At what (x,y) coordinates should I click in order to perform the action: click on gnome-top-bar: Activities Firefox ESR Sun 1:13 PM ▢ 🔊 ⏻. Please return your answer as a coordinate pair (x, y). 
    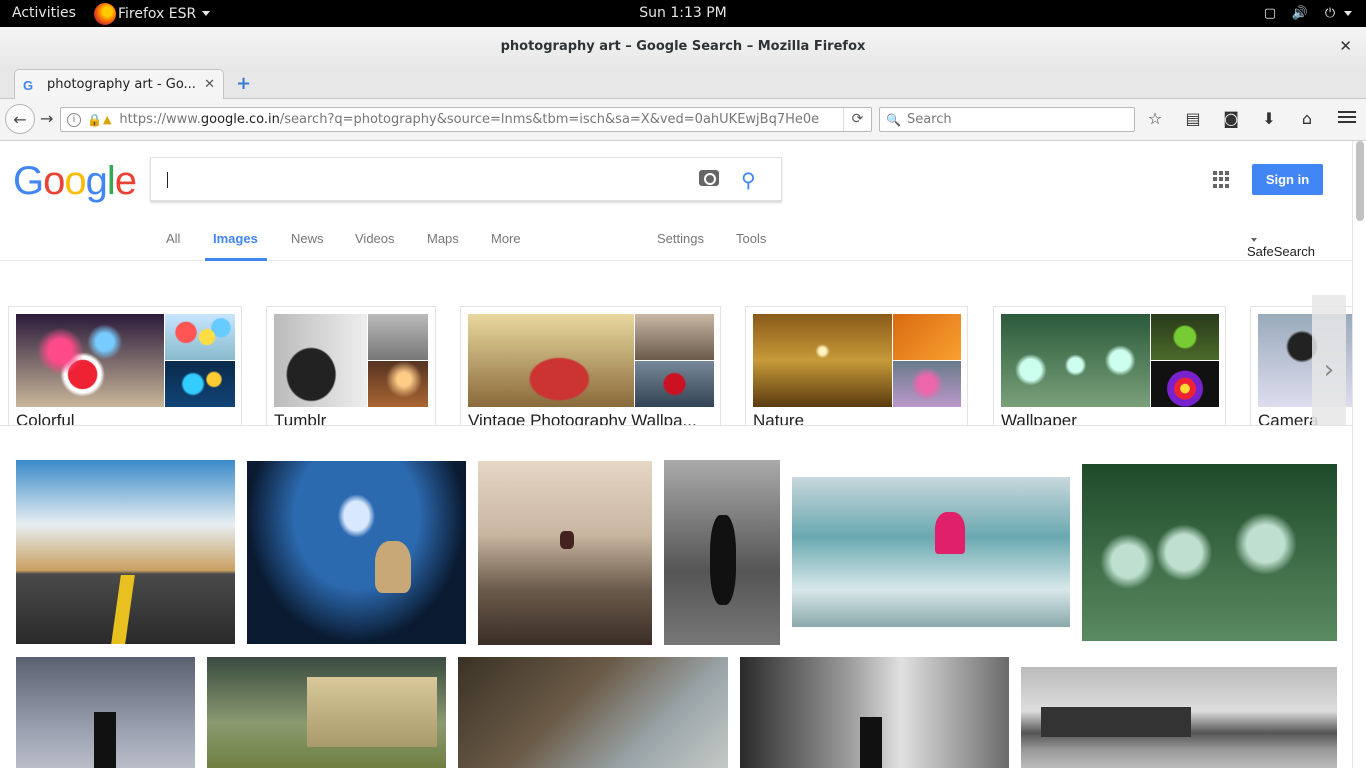
    Looking at the image, I should click on (683, 13).